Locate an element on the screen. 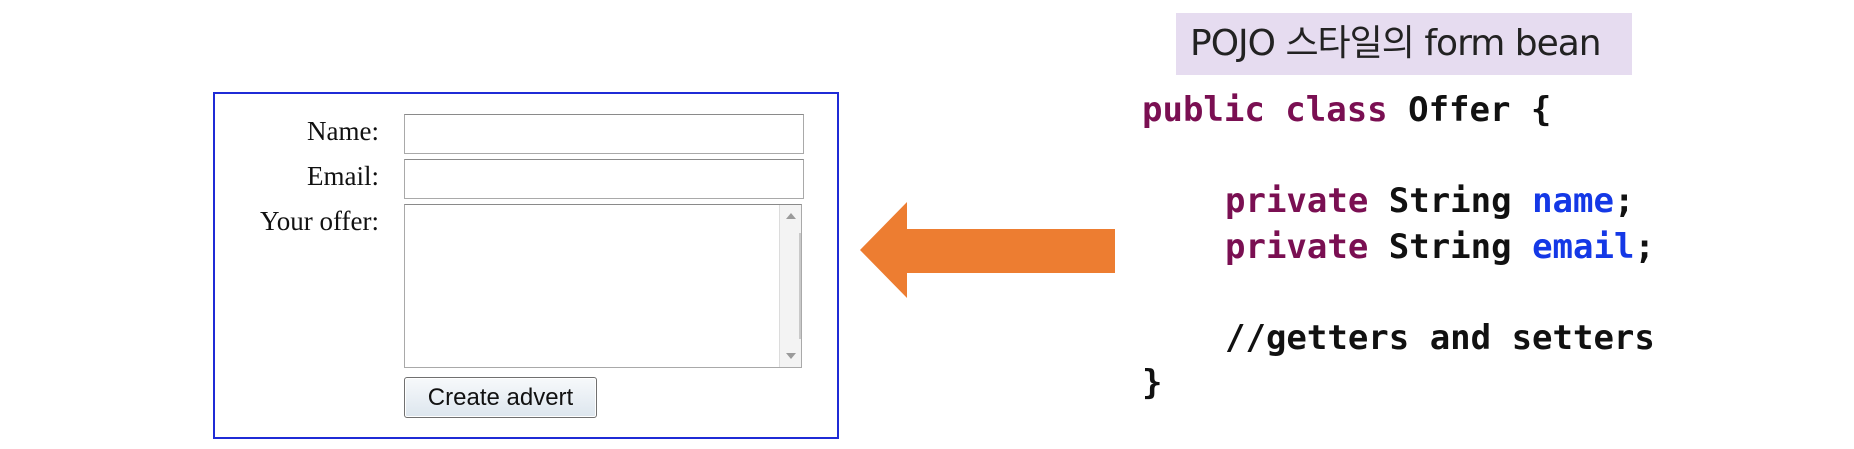  email-label: Email: is located at coordinates (343, 176).